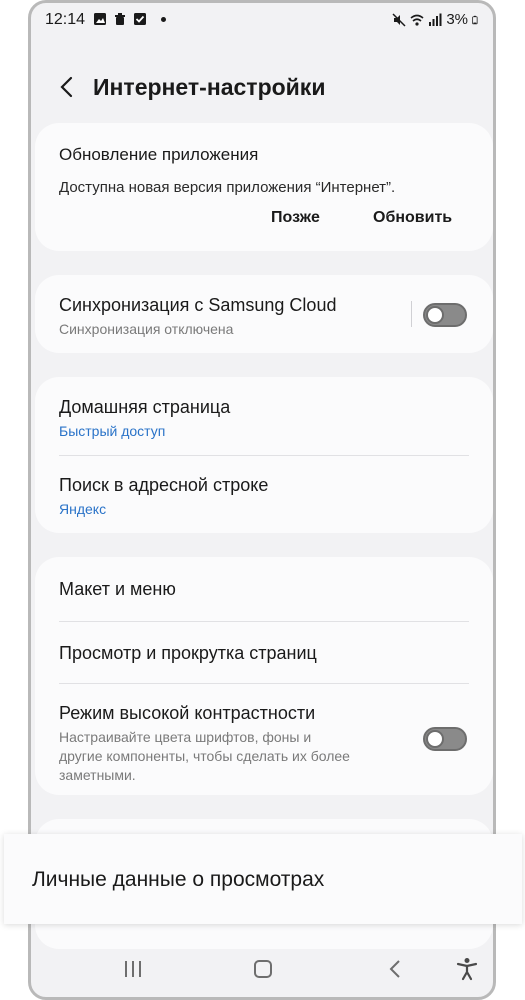 The image size is (525, 1000). I want to click on back-nav-button, so click(395, 969).